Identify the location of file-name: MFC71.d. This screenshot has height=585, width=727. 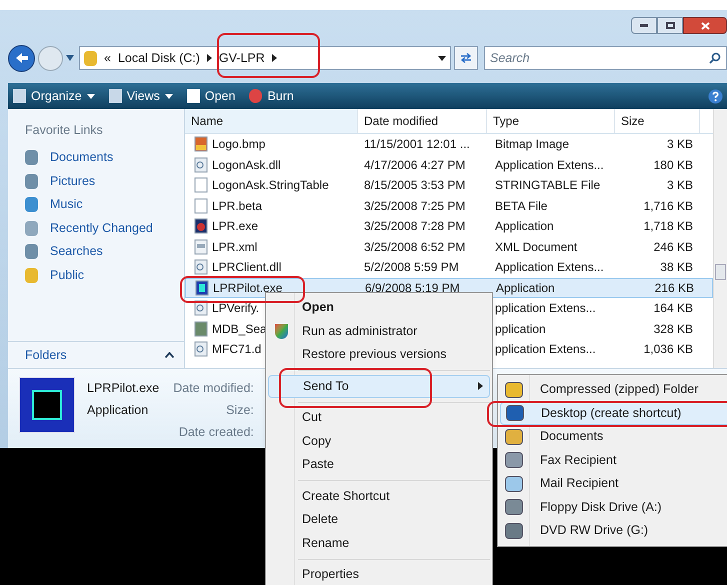
(237, 349).